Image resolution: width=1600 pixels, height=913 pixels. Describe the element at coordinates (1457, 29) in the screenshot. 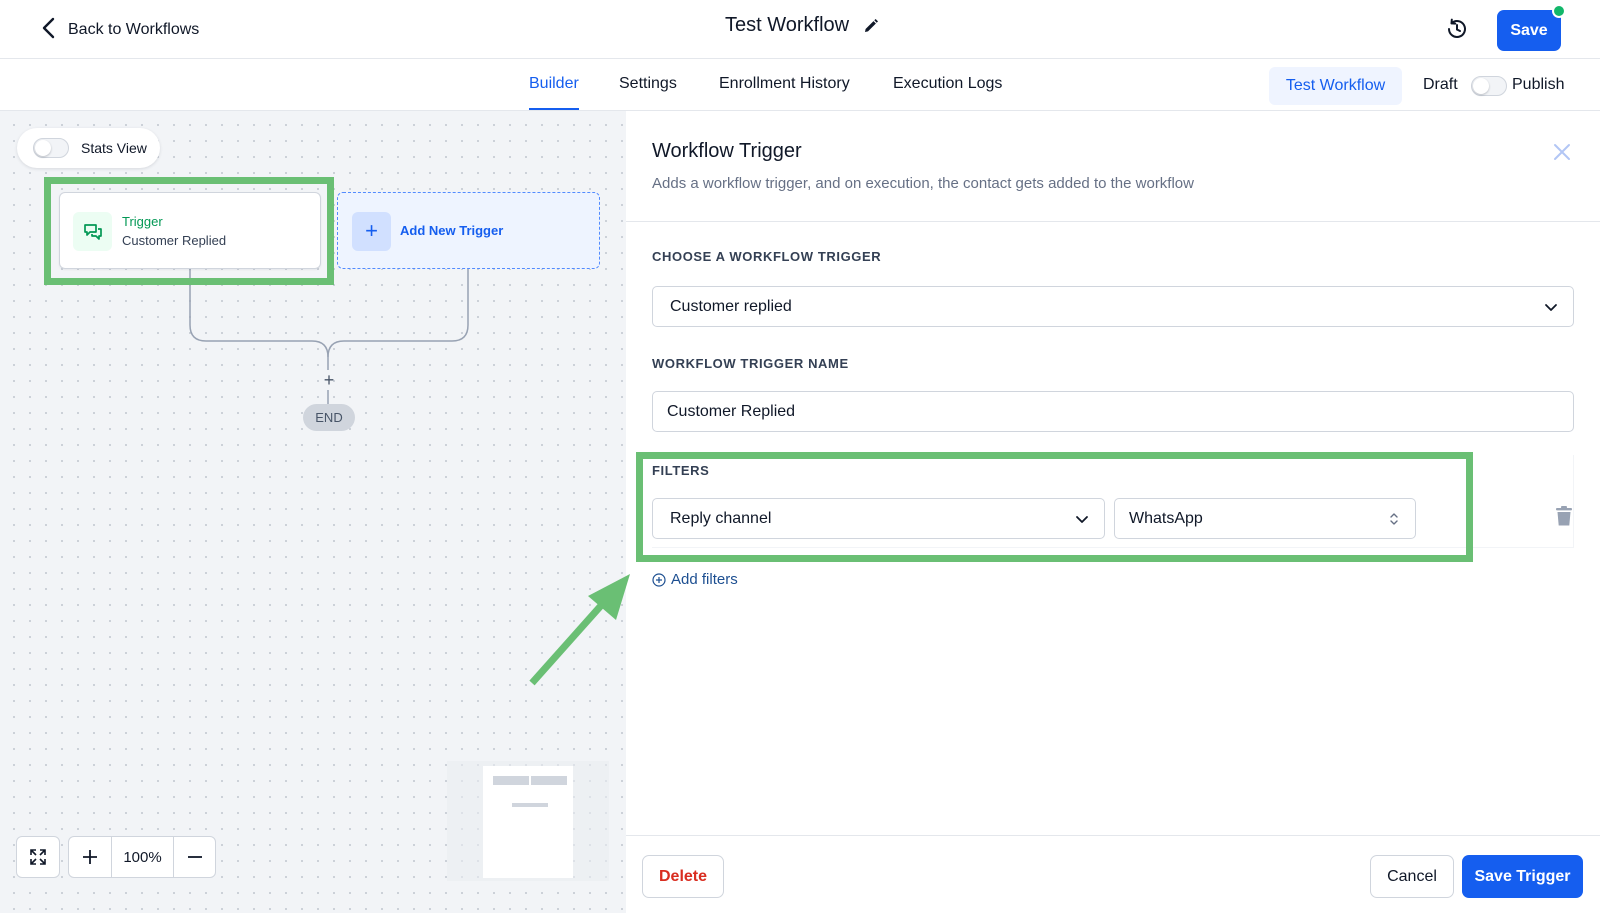

I see `history-icon` at that location.